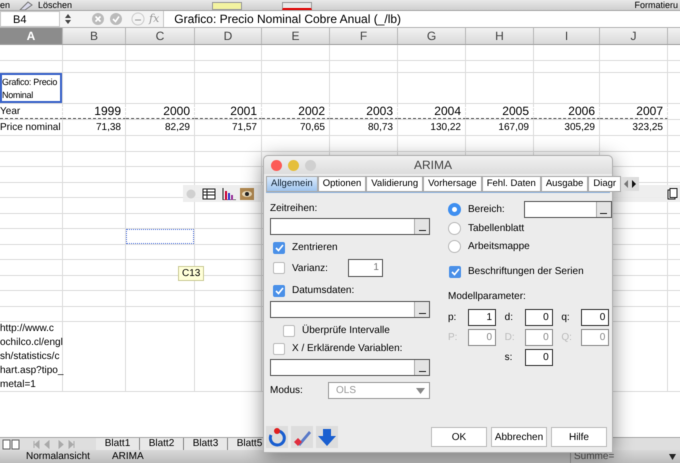  I want to click on cell-selection, so click(160, 236).